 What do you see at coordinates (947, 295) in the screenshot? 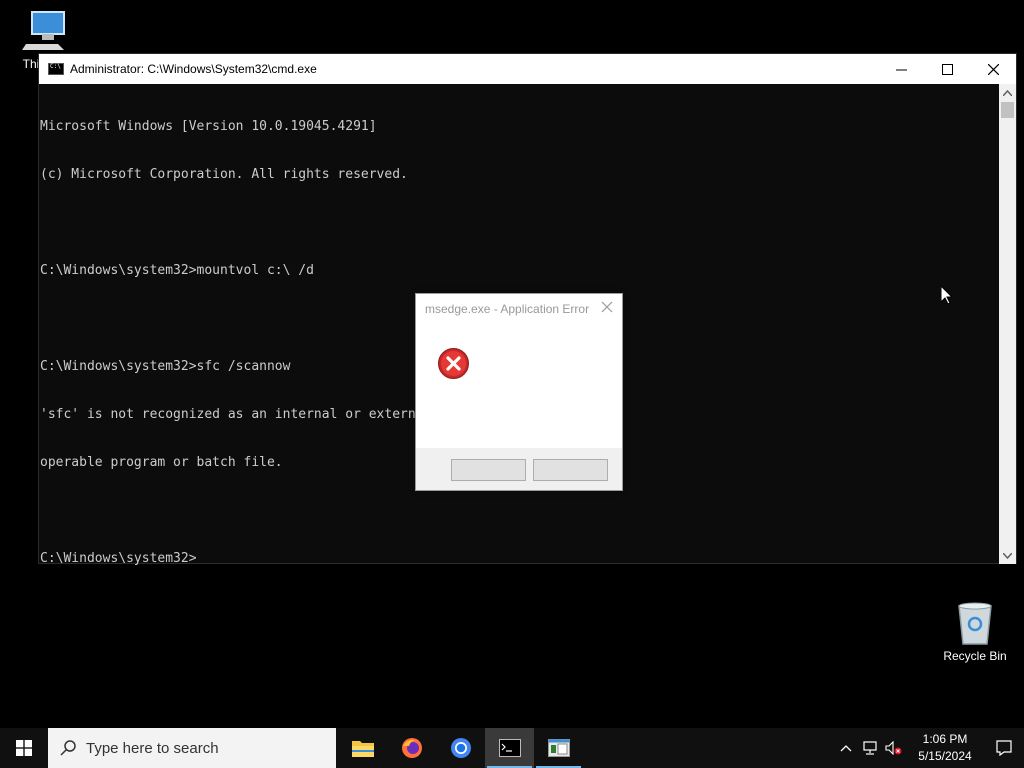
I see `mouse-pointer-icon` at bounding box center [947, 295].